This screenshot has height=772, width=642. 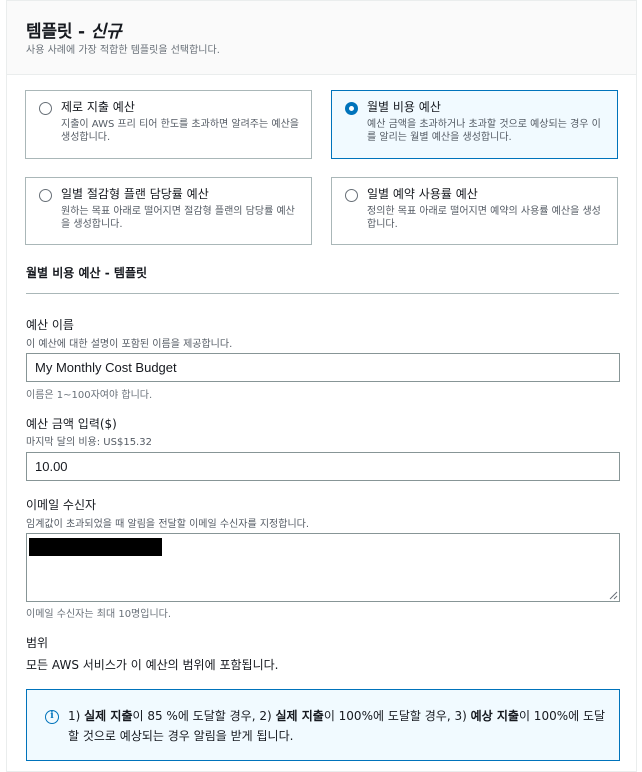 I want to click on template-title: 월별 비용 예산, so click(x=404, y=107).